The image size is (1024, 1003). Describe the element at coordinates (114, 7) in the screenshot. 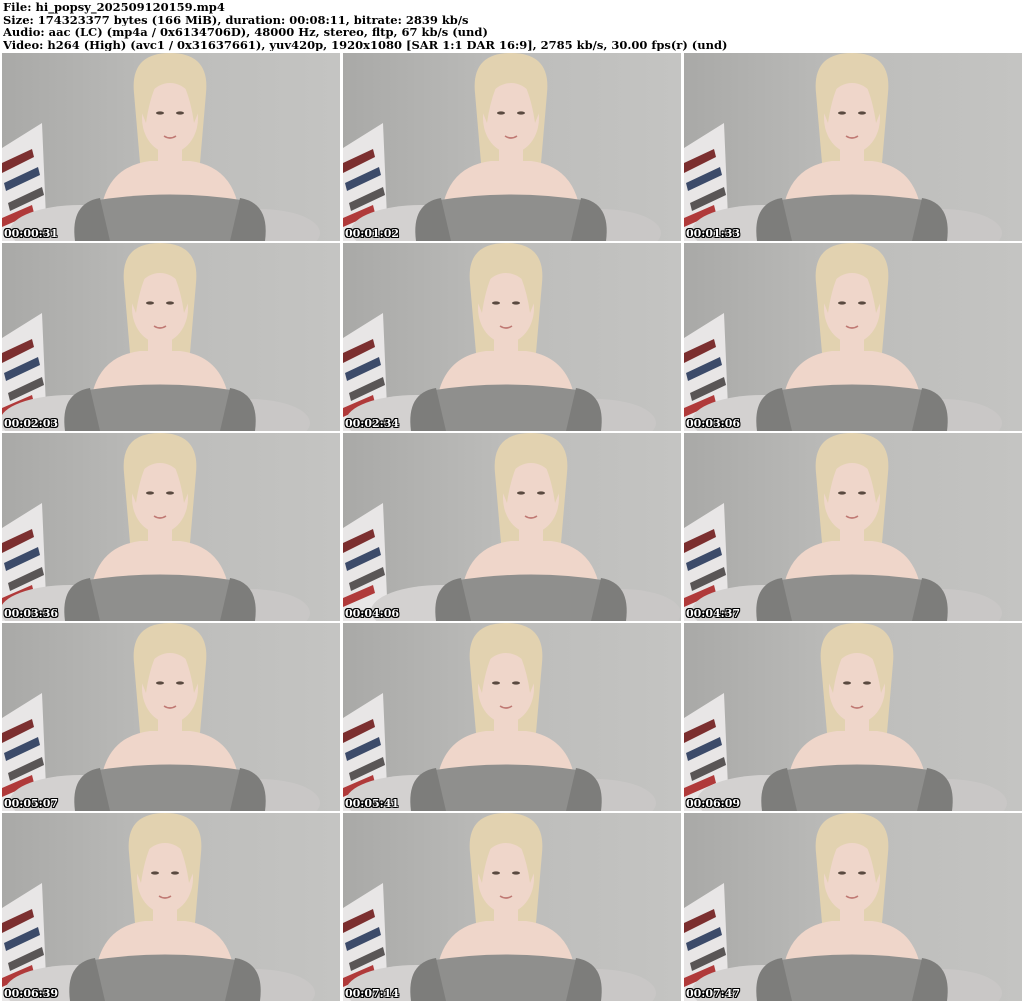

I see `file-name-line: File: hi_popsy_202509120159.mp4` at that location.